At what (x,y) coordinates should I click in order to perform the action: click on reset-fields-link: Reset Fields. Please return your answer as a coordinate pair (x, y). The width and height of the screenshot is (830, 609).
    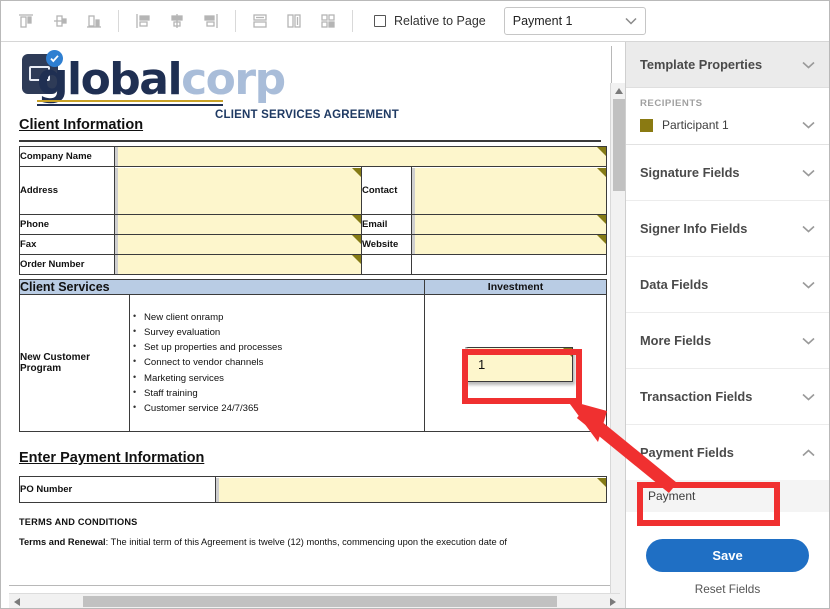
    Looking at the image, I should click on (728, 589).